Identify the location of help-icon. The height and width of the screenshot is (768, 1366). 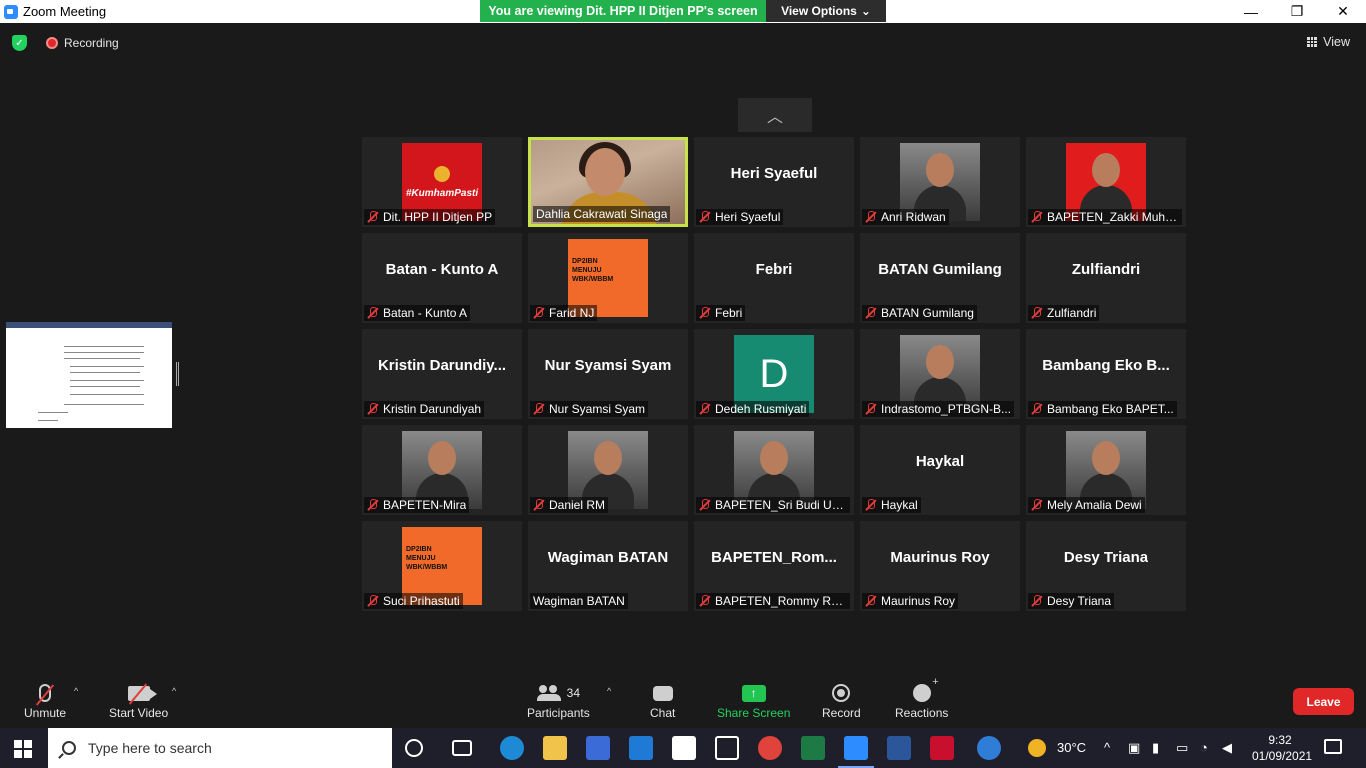
(989, 748).